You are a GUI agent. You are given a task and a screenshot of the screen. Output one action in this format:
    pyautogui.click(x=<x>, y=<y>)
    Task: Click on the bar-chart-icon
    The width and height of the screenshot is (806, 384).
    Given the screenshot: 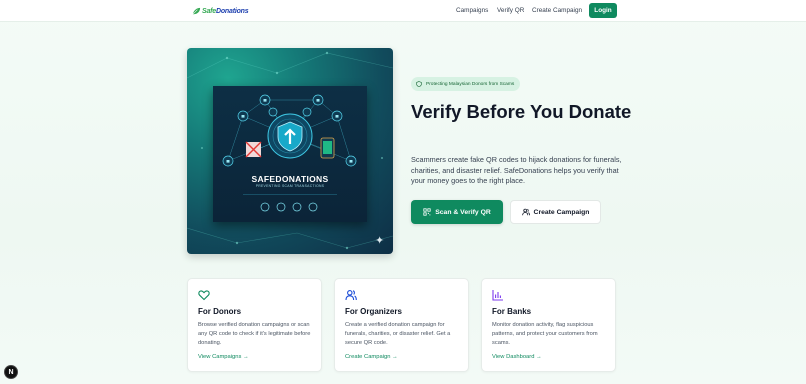 What is the action you would take?
    pyautogui.click(x=497, y=295)
    